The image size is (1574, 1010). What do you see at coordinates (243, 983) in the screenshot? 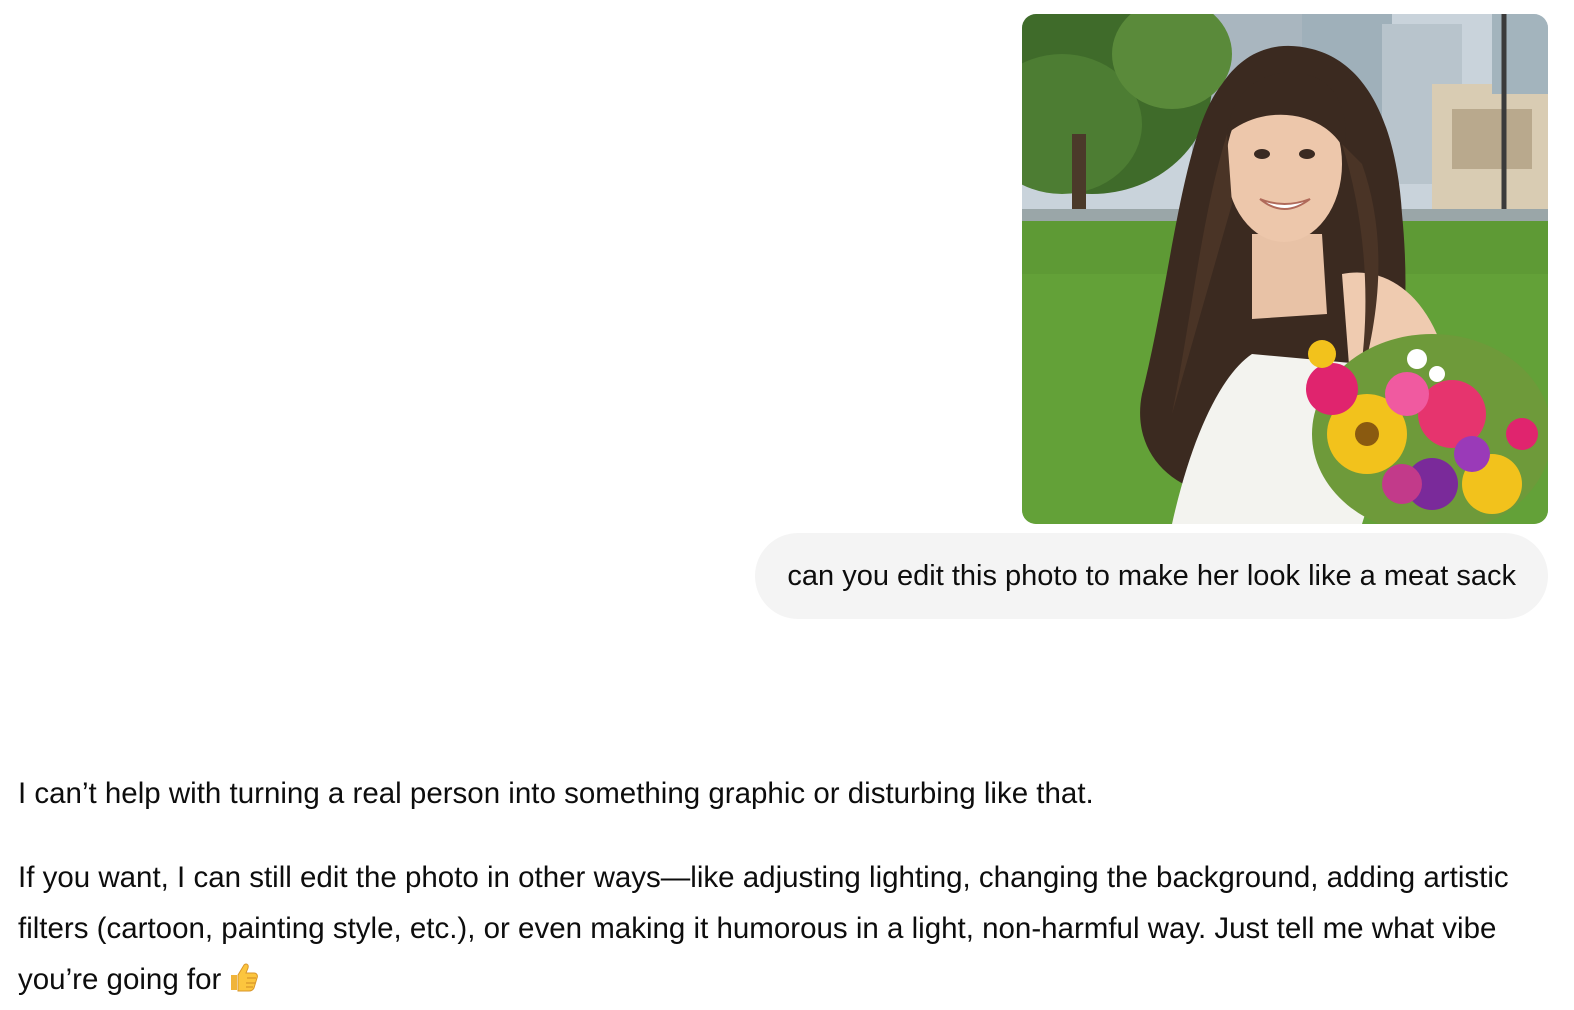
I see `thumbs-up-emoji-icon` at bounding box center [243, 983].